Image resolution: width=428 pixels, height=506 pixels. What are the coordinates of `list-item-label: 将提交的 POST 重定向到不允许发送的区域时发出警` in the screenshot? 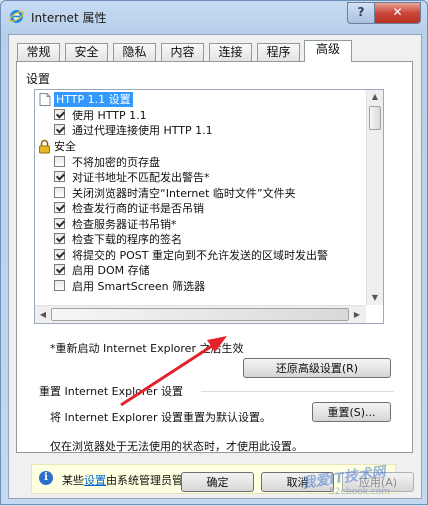 It's located at (200, 255).